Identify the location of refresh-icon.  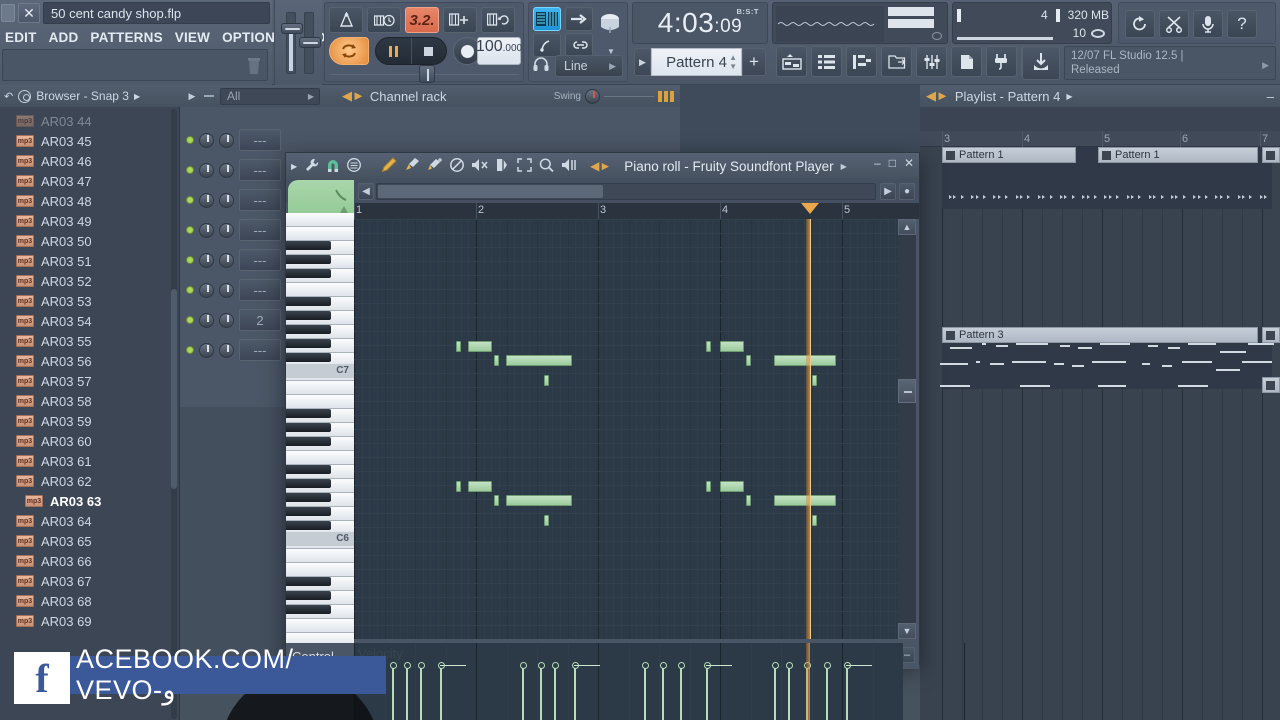
(1140, 24).